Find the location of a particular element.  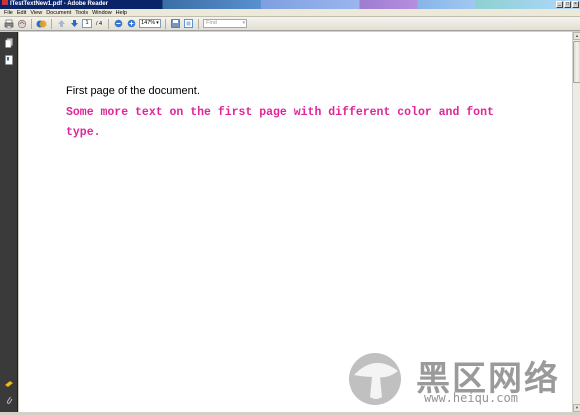

zoom-select: 147%▾ is located at coordinates (150, 23).